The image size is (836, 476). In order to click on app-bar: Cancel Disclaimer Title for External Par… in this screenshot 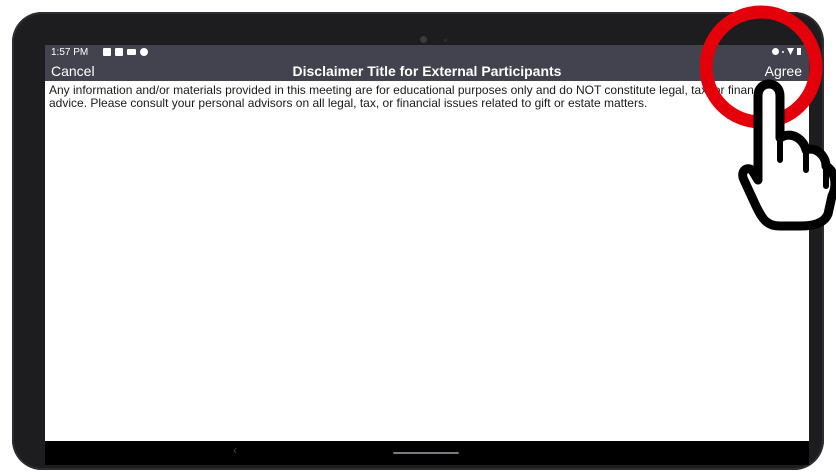, I will do `click(427, 70)`.